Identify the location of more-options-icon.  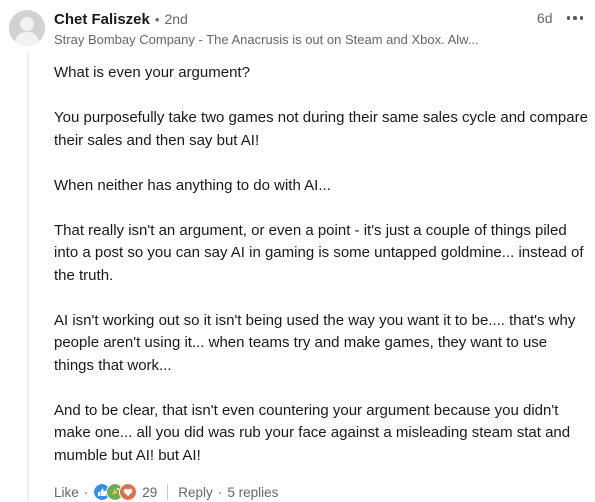
(575, 18).